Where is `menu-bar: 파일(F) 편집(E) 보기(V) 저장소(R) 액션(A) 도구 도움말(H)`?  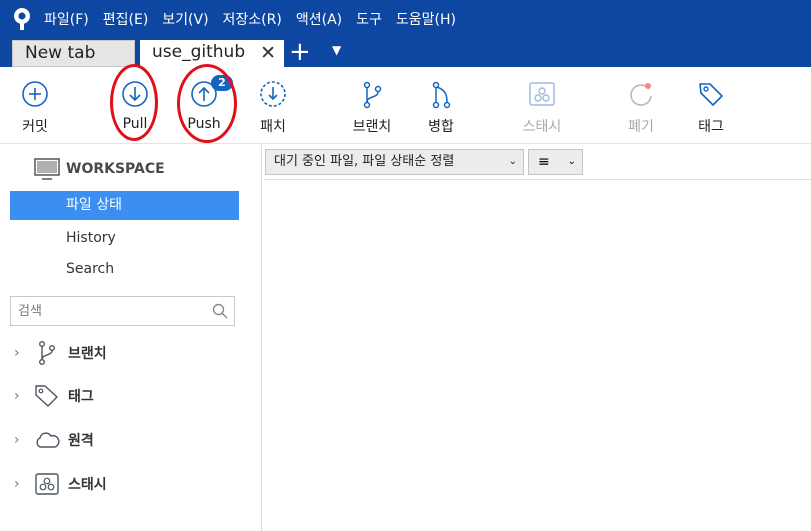
menu-bar: 파일(F) 편집(E) 보기(V) 저장소(R) 액션(A) 도구 도움말(H) is located at coordinates (405, 18).